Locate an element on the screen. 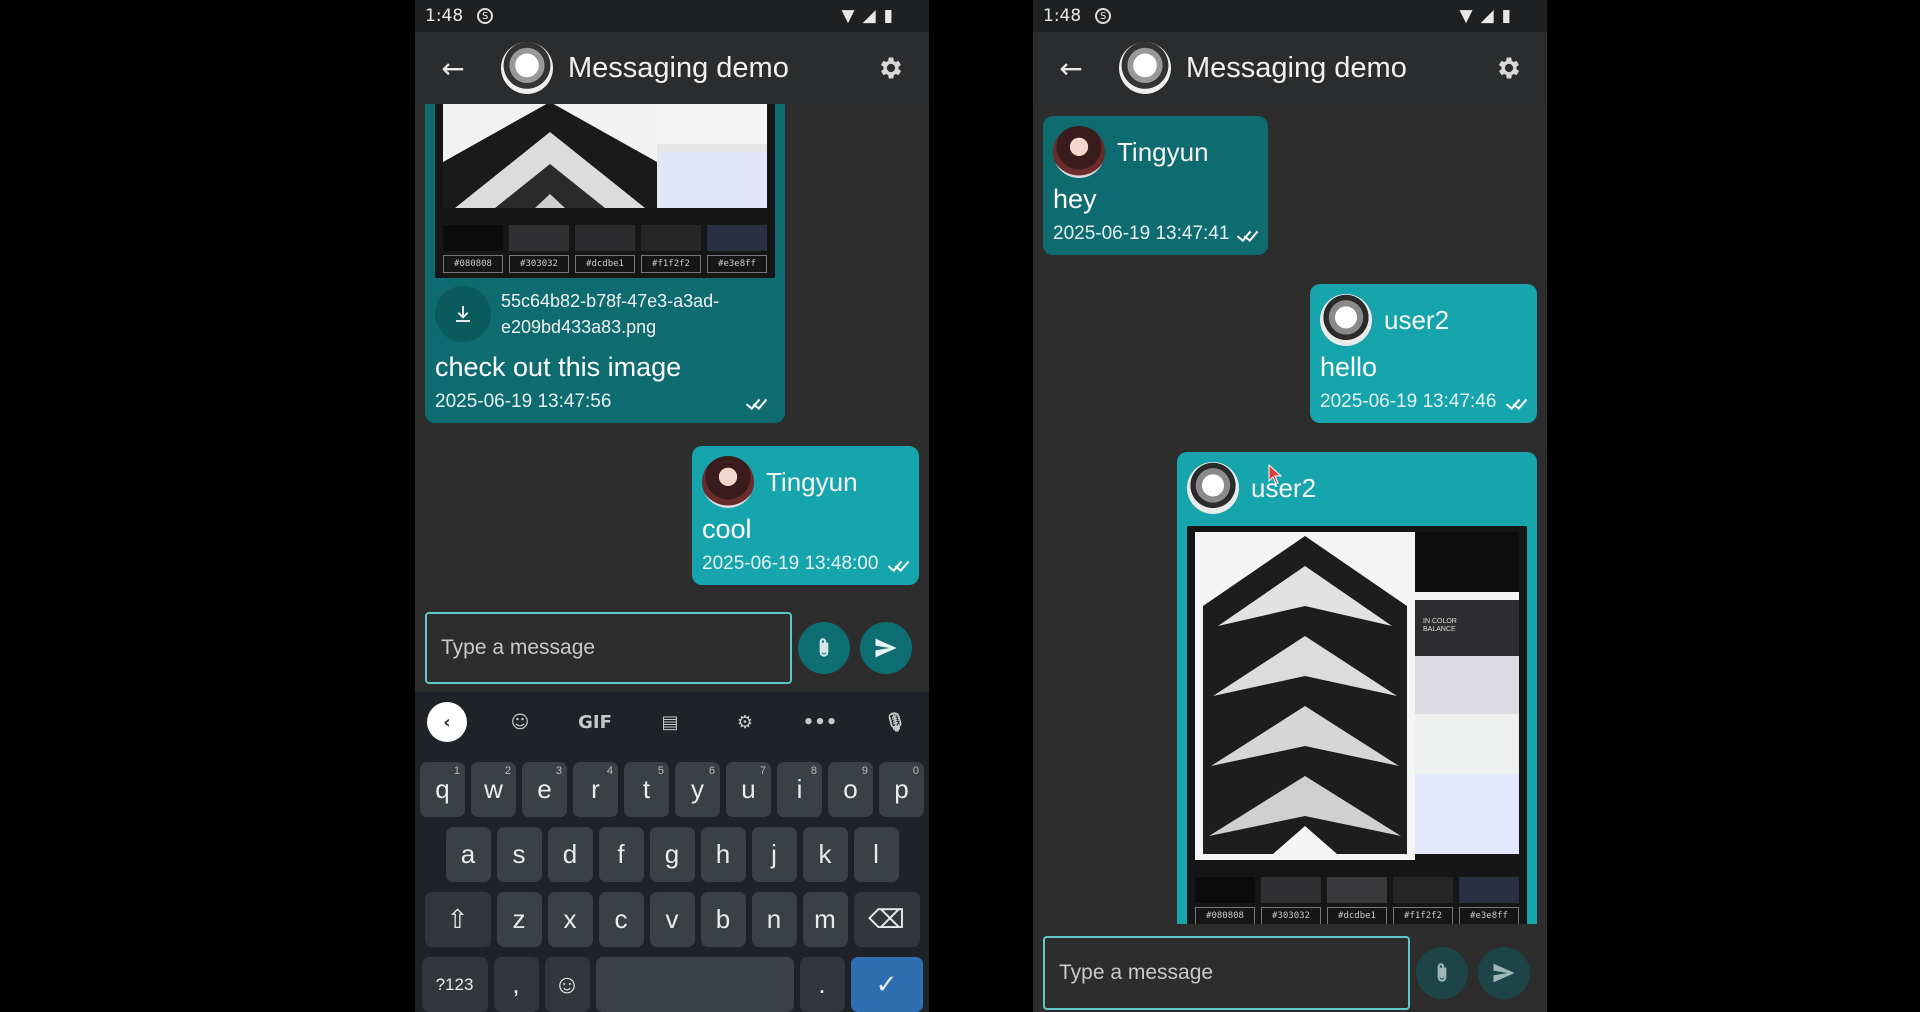 This screenshot has width=1920, height=1012. timestamp-text: 2025-06-19 13:47:46 is located at coordinates (1408, 401).